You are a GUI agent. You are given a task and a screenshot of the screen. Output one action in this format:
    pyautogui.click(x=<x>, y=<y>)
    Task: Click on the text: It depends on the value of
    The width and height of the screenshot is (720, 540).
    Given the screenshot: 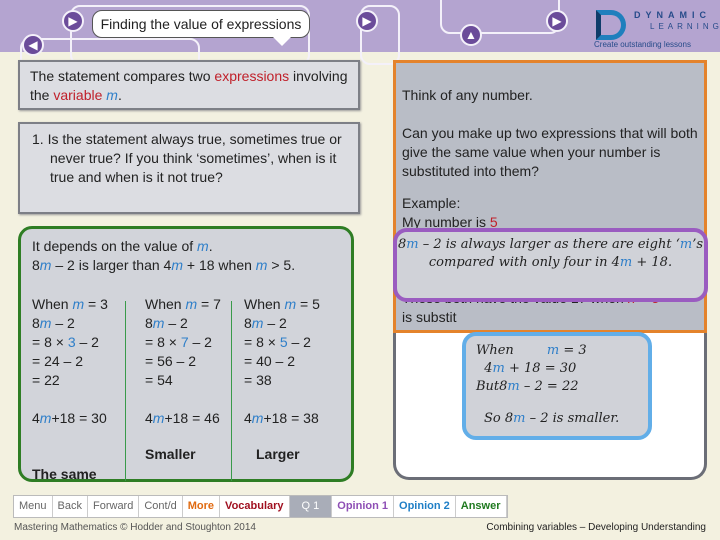 What is the action you would take?
    pyautogui.click(x=115, y=246)
    